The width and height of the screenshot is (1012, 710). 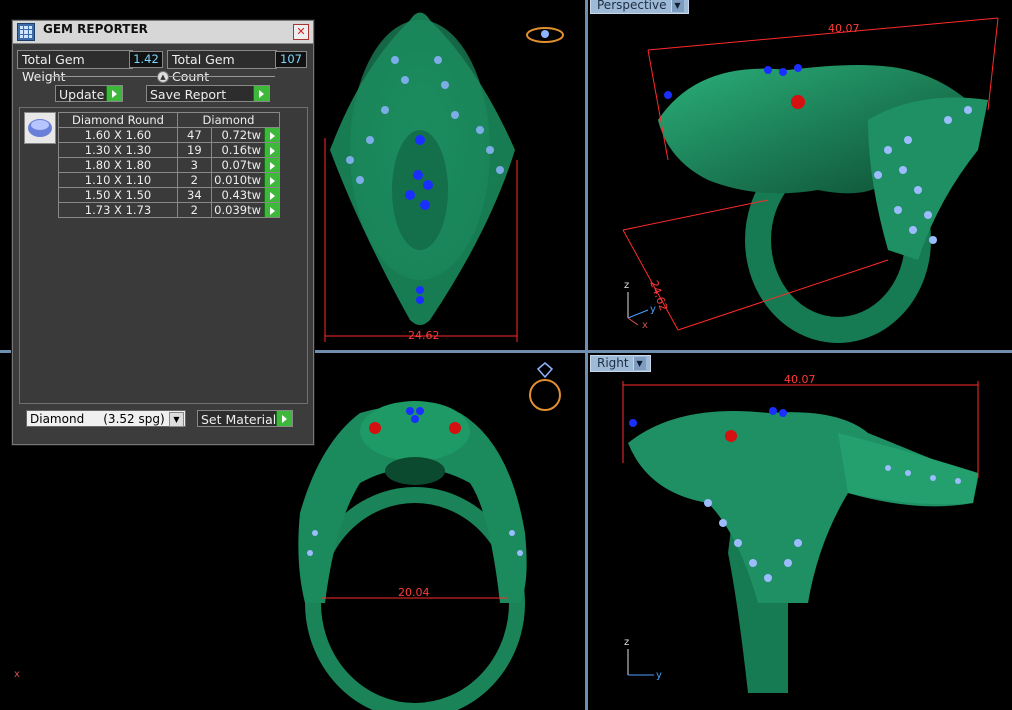 I want to click on gem-weight-cell: 0.039tw, so click(x=245, y=210).